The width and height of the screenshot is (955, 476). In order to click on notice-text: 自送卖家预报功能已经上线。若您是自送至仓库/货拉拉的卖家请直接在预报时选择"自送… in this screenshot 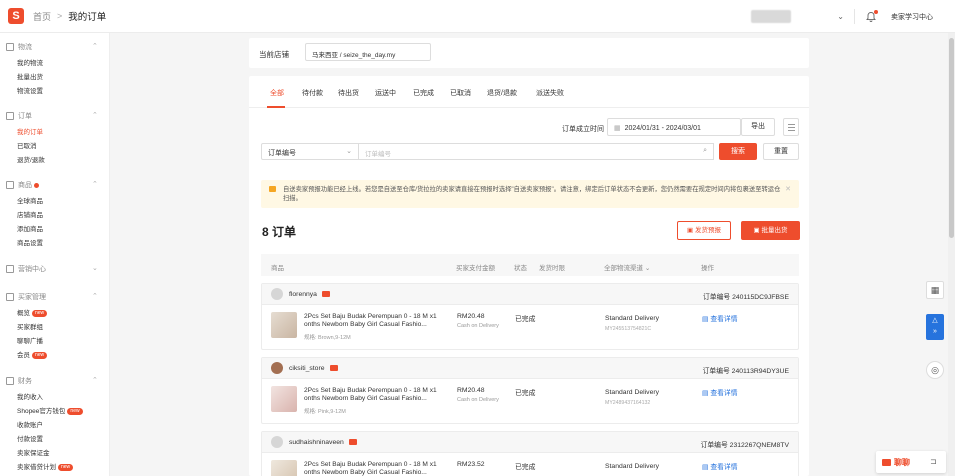, I will do `click(532, 194)`.